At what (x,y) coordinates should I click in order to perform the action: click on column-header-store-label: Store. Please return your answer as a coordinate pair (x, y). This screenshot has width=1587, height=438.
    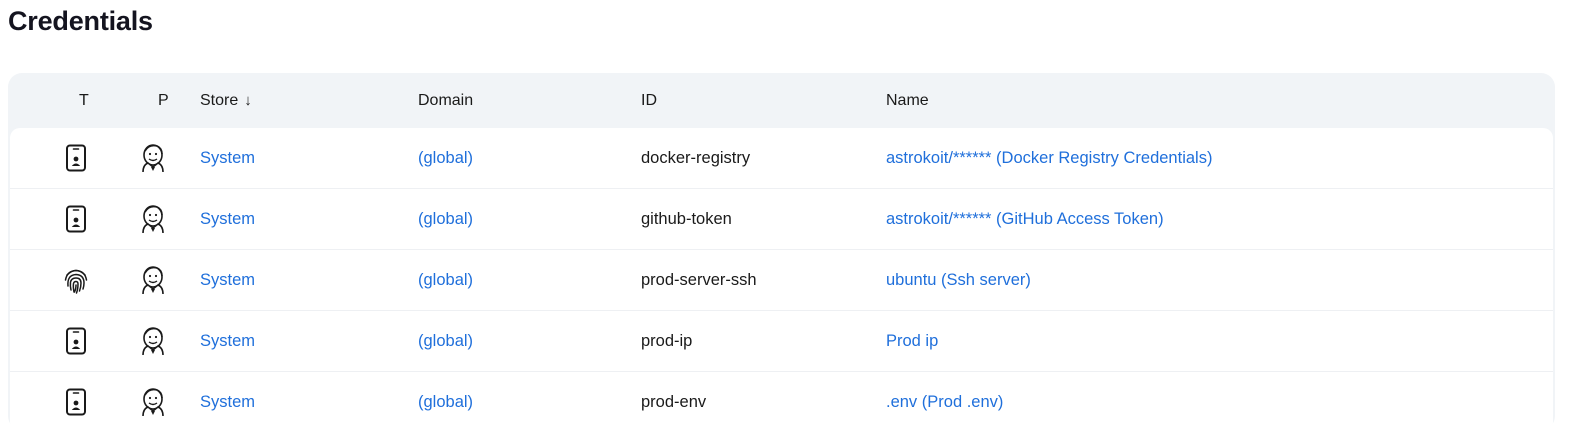
    Looking at the image, I should click on (219, 100).